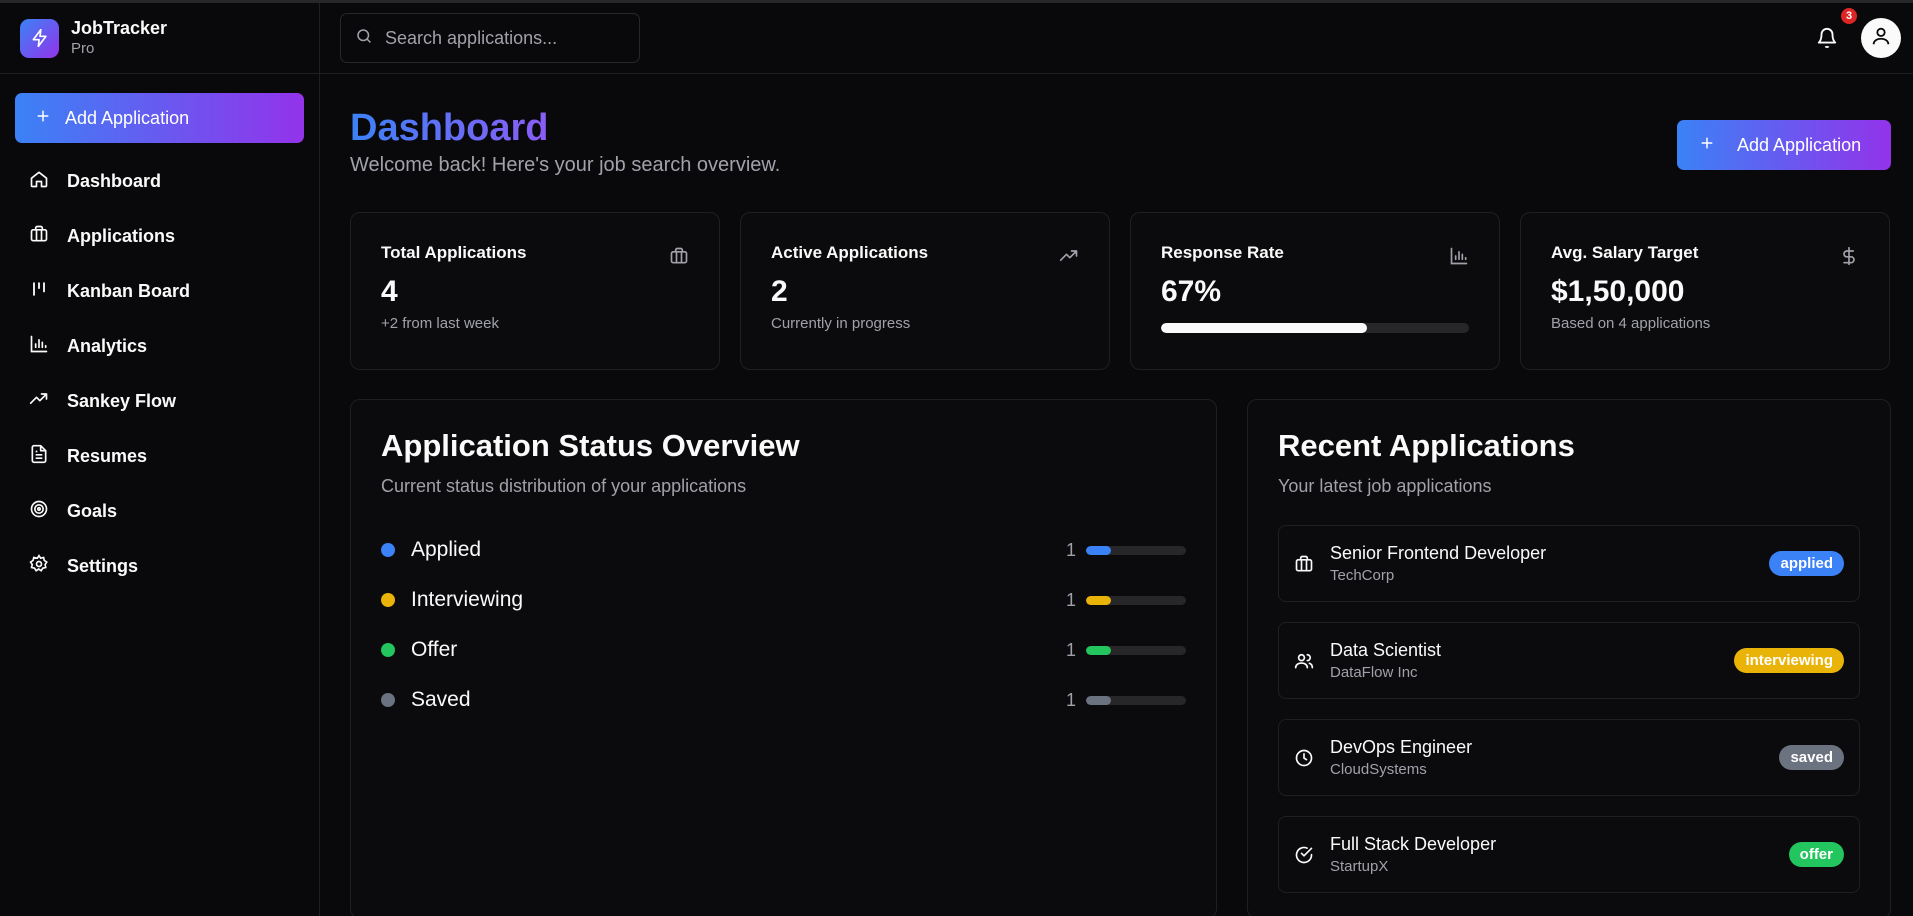  What do you see at coordinates (1849, 16) in the screenshot?
I see `notification-badge: 3` at bounding box center [1849, 16].